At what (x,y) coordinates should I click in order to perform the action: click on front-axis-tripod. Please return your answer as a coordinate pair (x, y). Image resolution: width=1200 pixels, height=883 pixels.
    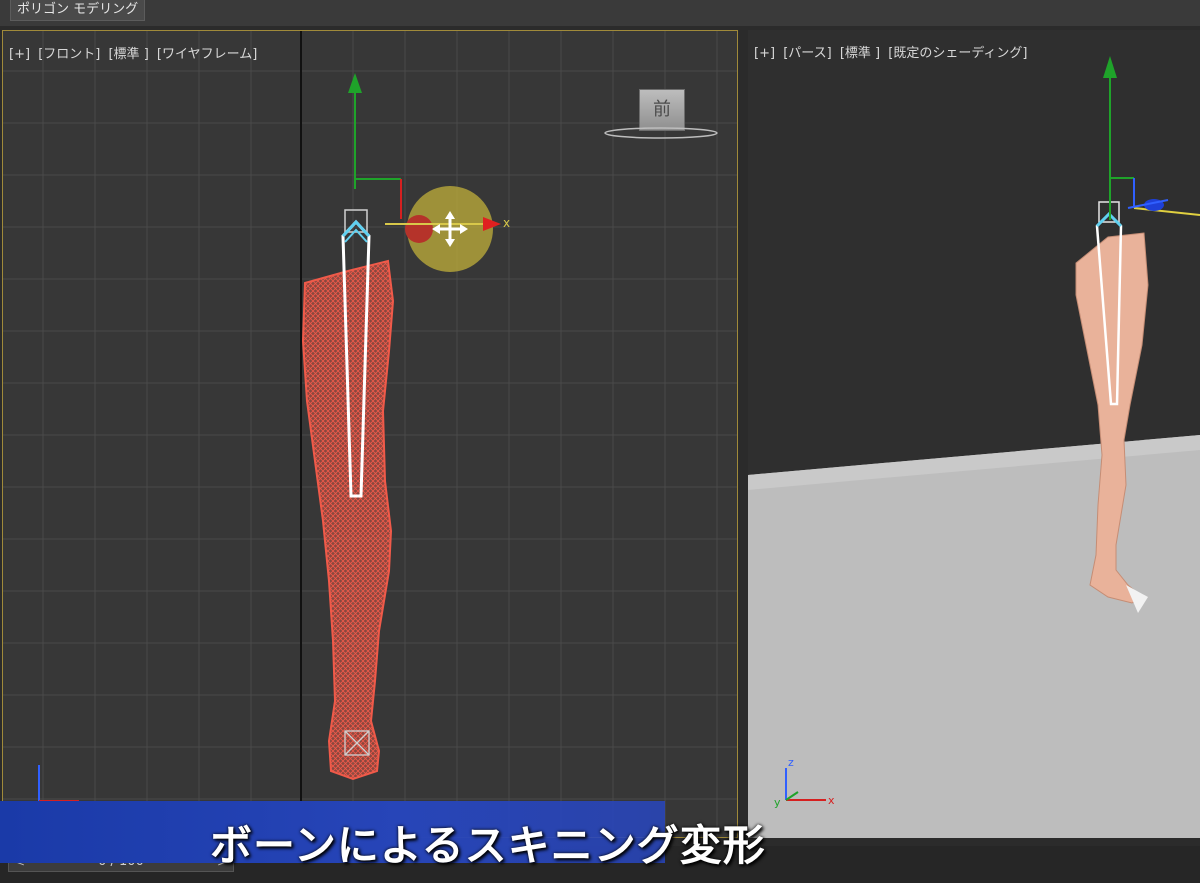
    Looking at the image, I should click on (58, 783).